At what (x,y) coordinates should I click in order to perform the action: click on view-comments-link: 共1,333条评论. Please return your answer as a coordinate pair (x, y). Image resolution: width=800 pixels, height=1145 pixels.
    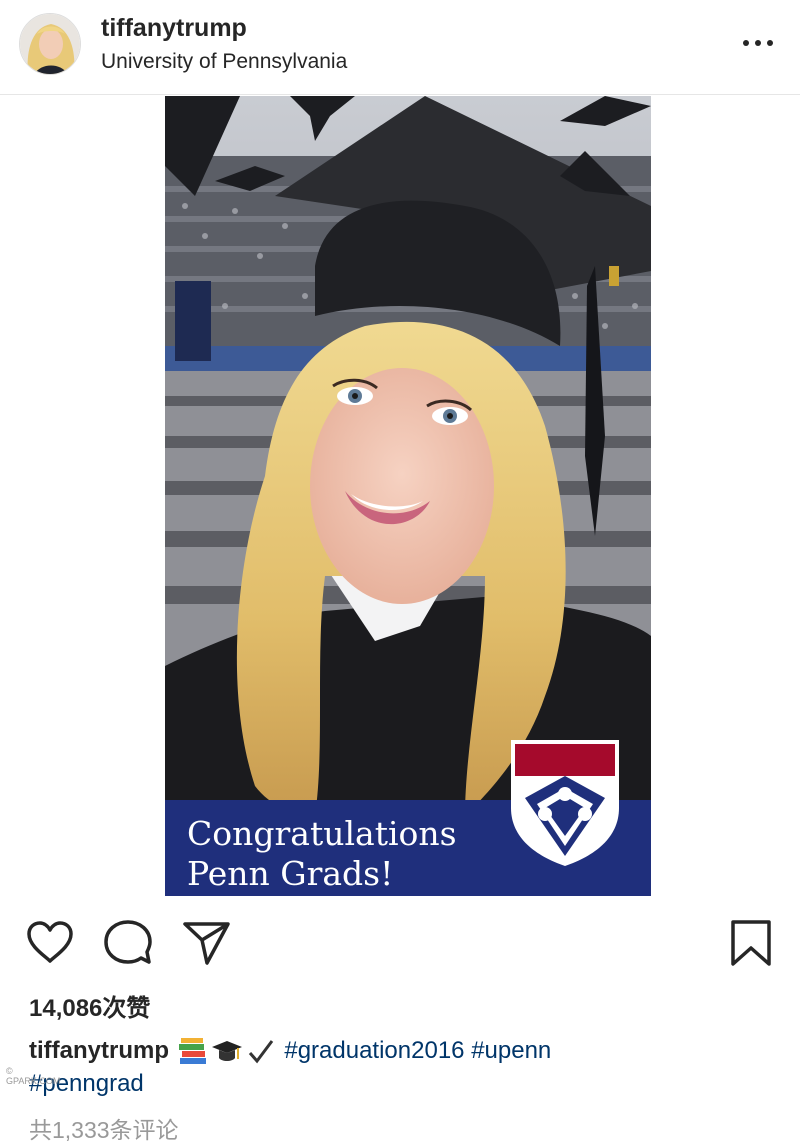
    Looking at the image, I should click on (104, 1128).